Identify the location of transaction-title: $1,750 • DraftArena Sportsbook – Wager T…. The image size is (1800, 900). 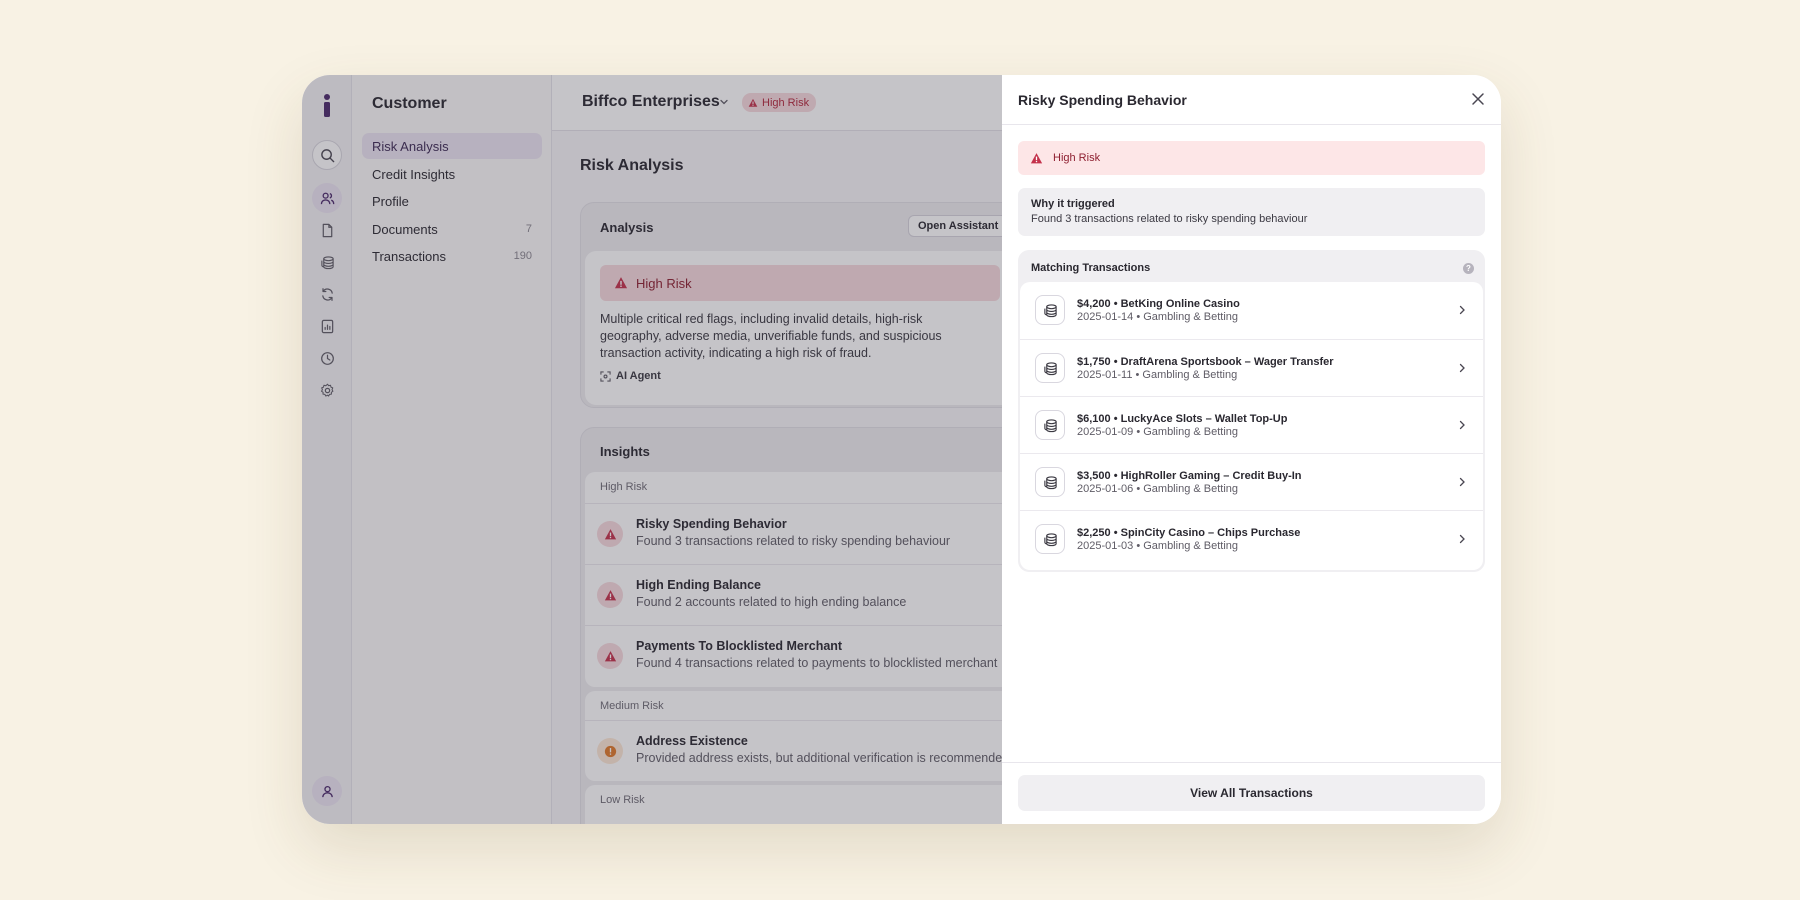
(1205, 362).